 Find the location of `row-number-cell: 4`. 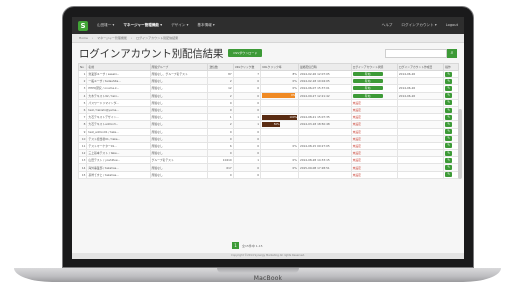

row-number-cell: 4 is located at coordinates (82, 95).